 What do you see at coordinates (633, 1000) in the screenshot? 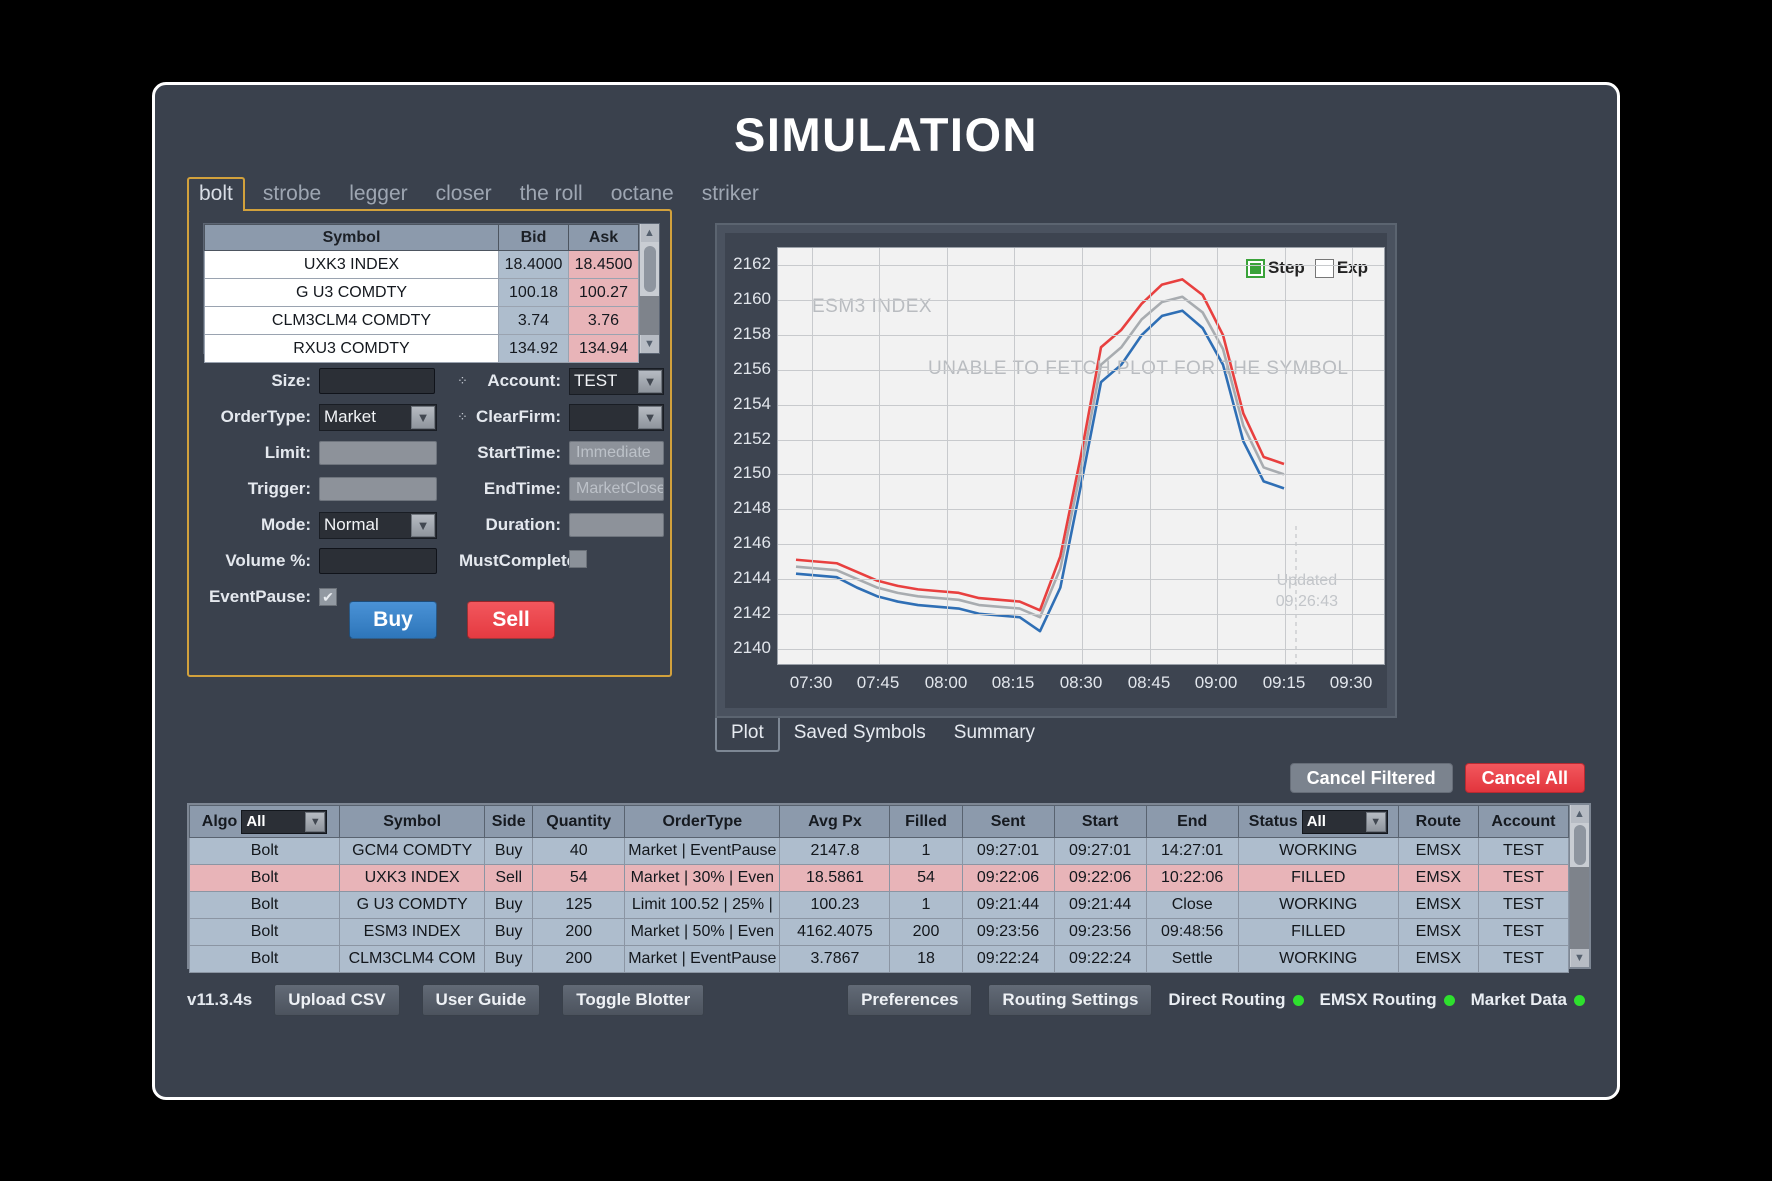
I see `footer-button-toggle-blotter: Toggle Blotter` at bounding box center [633, 1000].